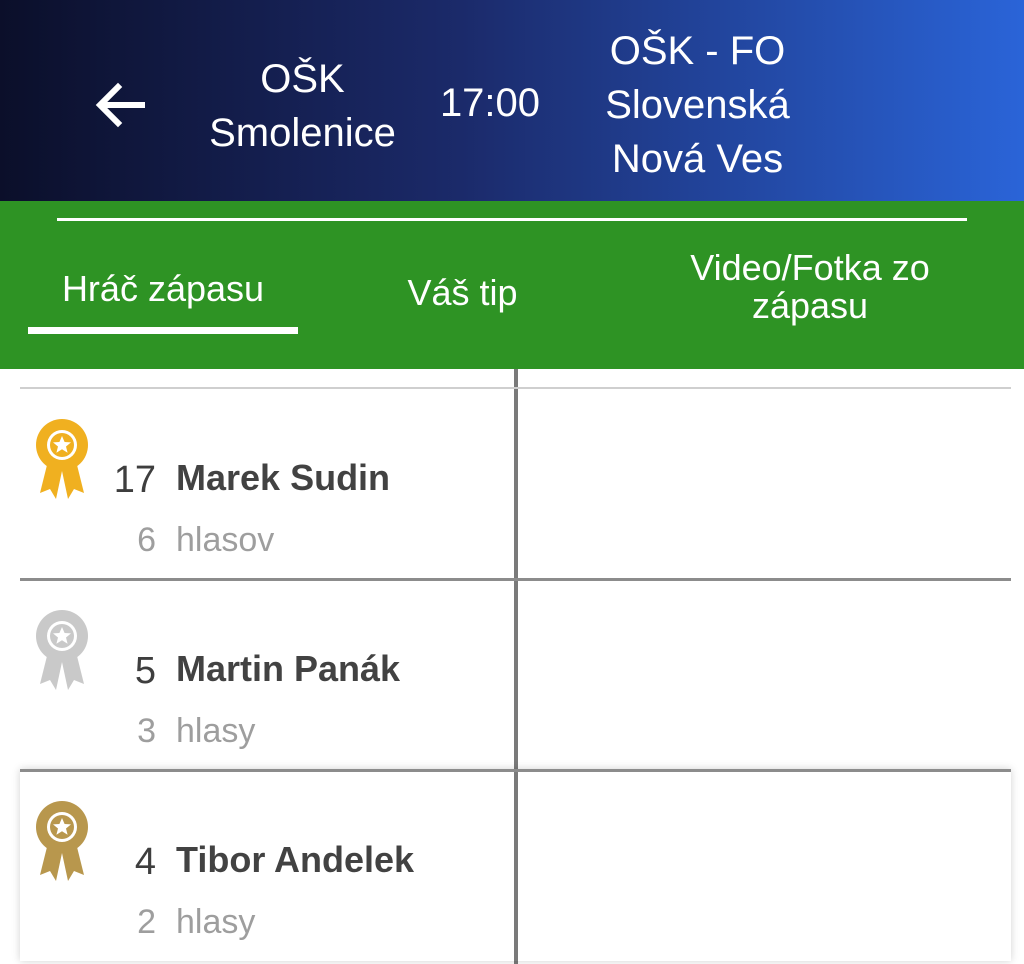 Image resolution: width=1024 pixels, height=964 pixels. I want to click on back-button, so click(119, 105).